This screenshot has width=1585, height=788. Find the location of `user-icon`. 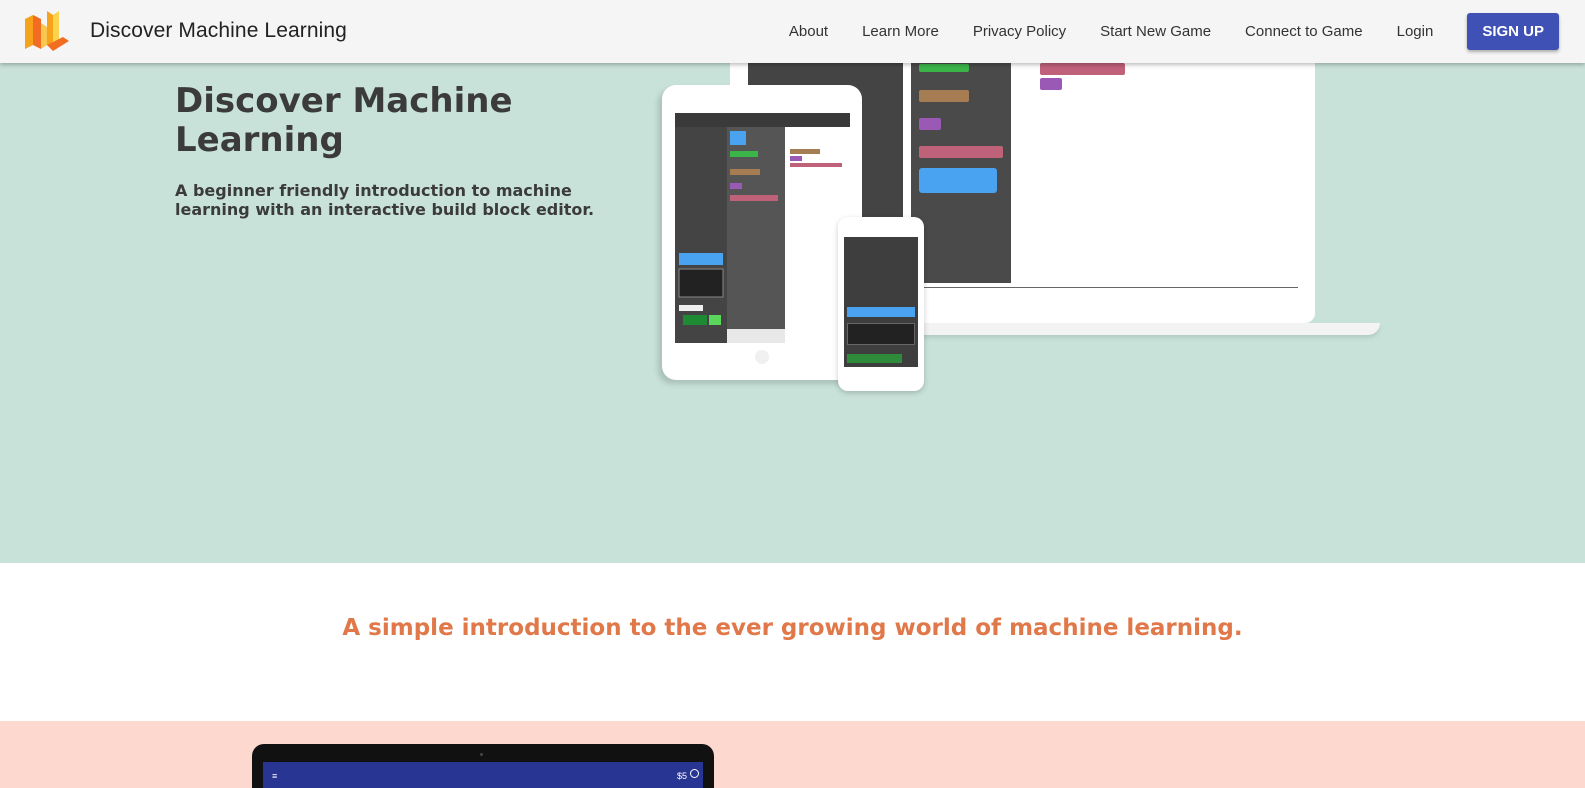

user-icon is located at coordinates (694, 773).